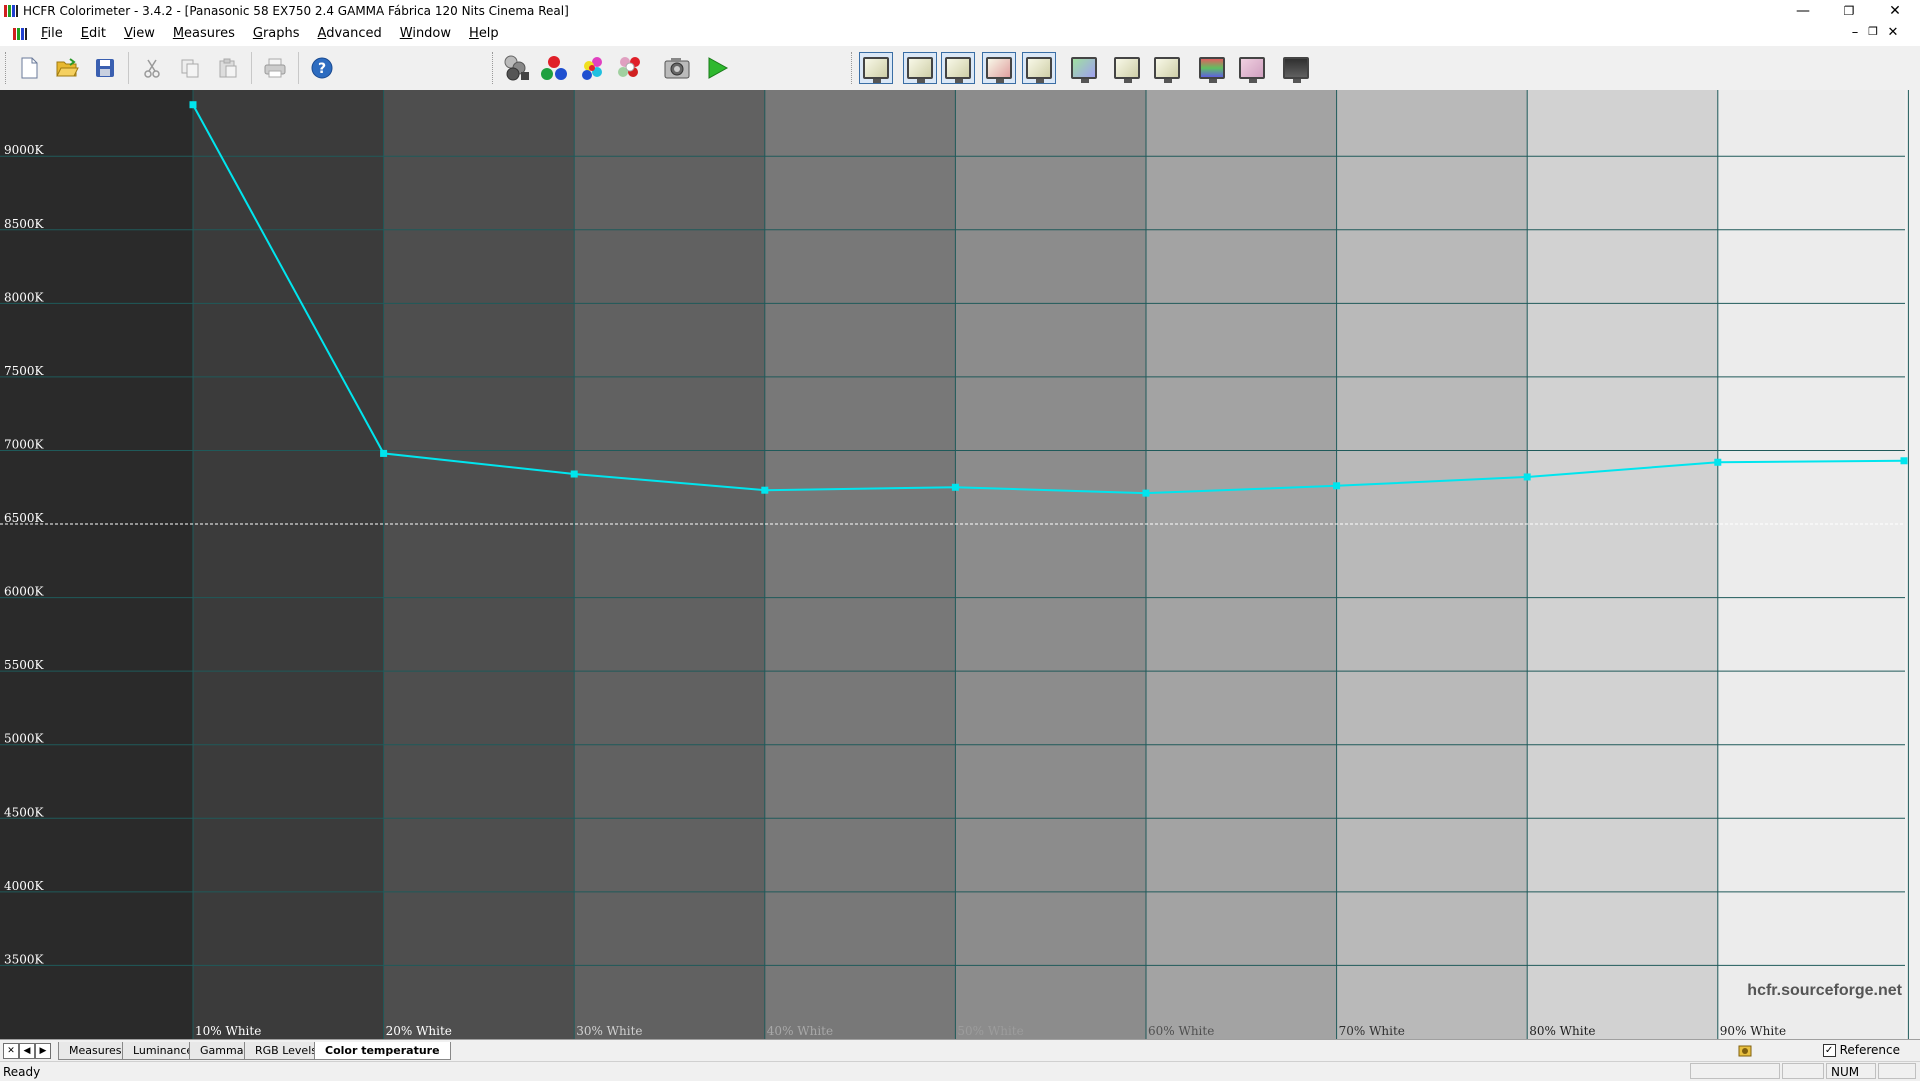 Image resolution: width=1920 pixels, height=1081 pixels. I want to click on watermark: hcfr.sourceforge.net, so click(1824, 990).